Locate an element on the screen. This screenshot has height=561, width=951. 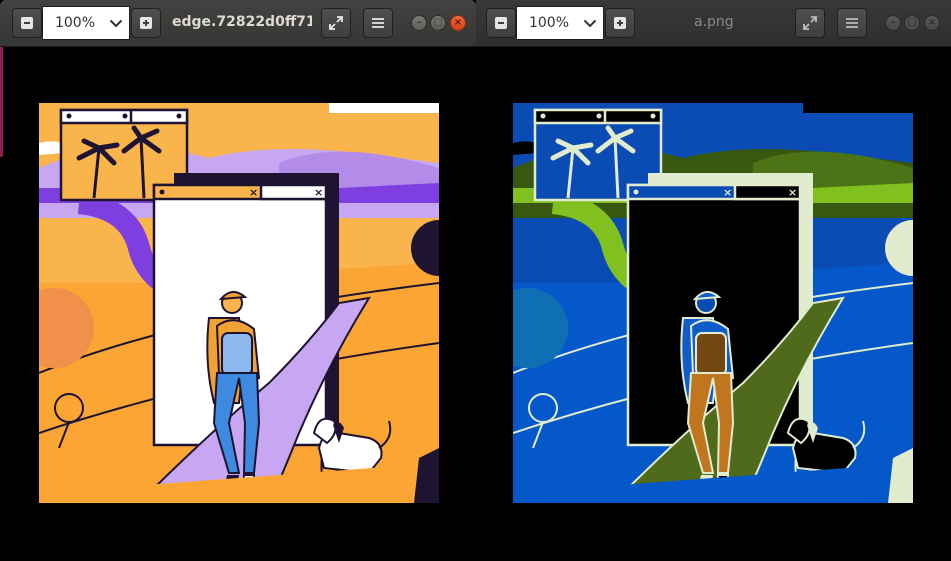
window-title: a.png is located at coordinates (714, 22).